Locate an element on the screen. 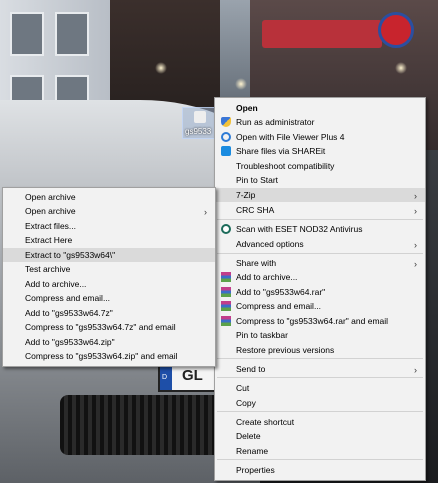 The width and height of the screenshot is (438, 483). menu-item-label: CRC SHA is located at coordinates (255, 210).